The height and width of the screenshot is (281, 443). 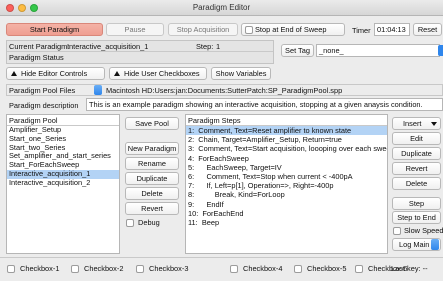 What do you see at coordinates (63, 165) in the screenshot?
I see `pool-list-item: Start_ForEachSweep` at bounding box center [63, 165].